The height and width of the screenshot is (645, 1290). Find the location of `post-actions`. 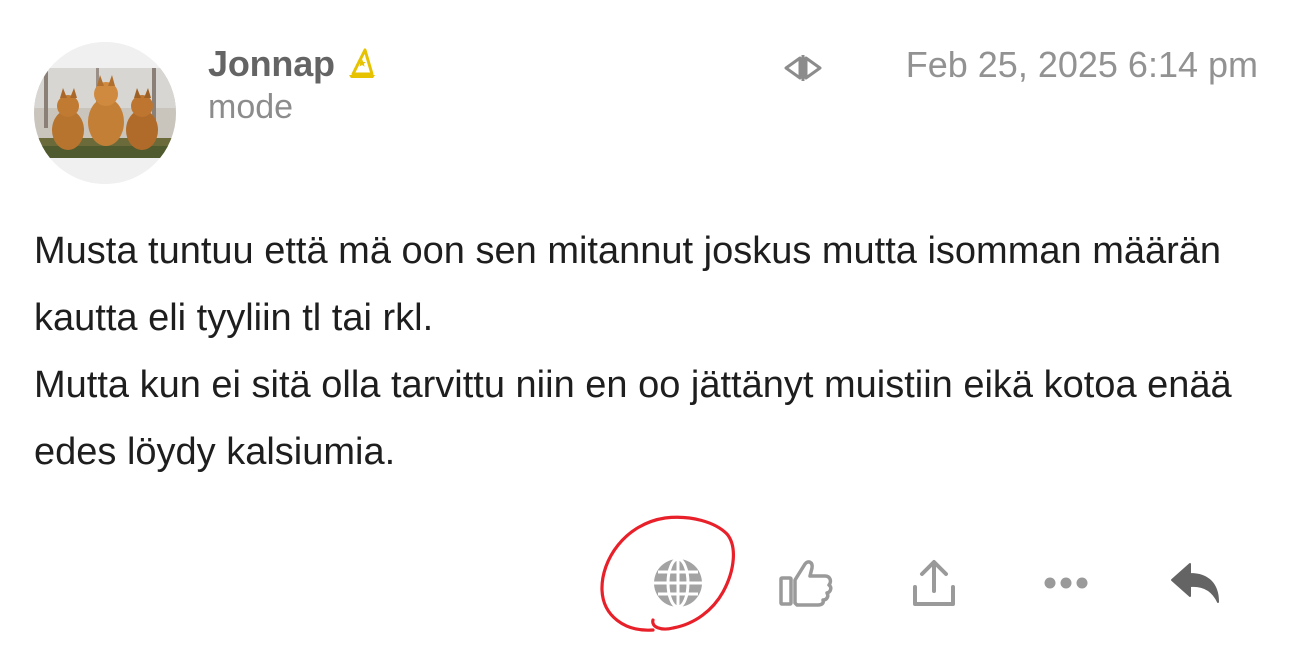

post-actions is located at coordinates (645, 583).